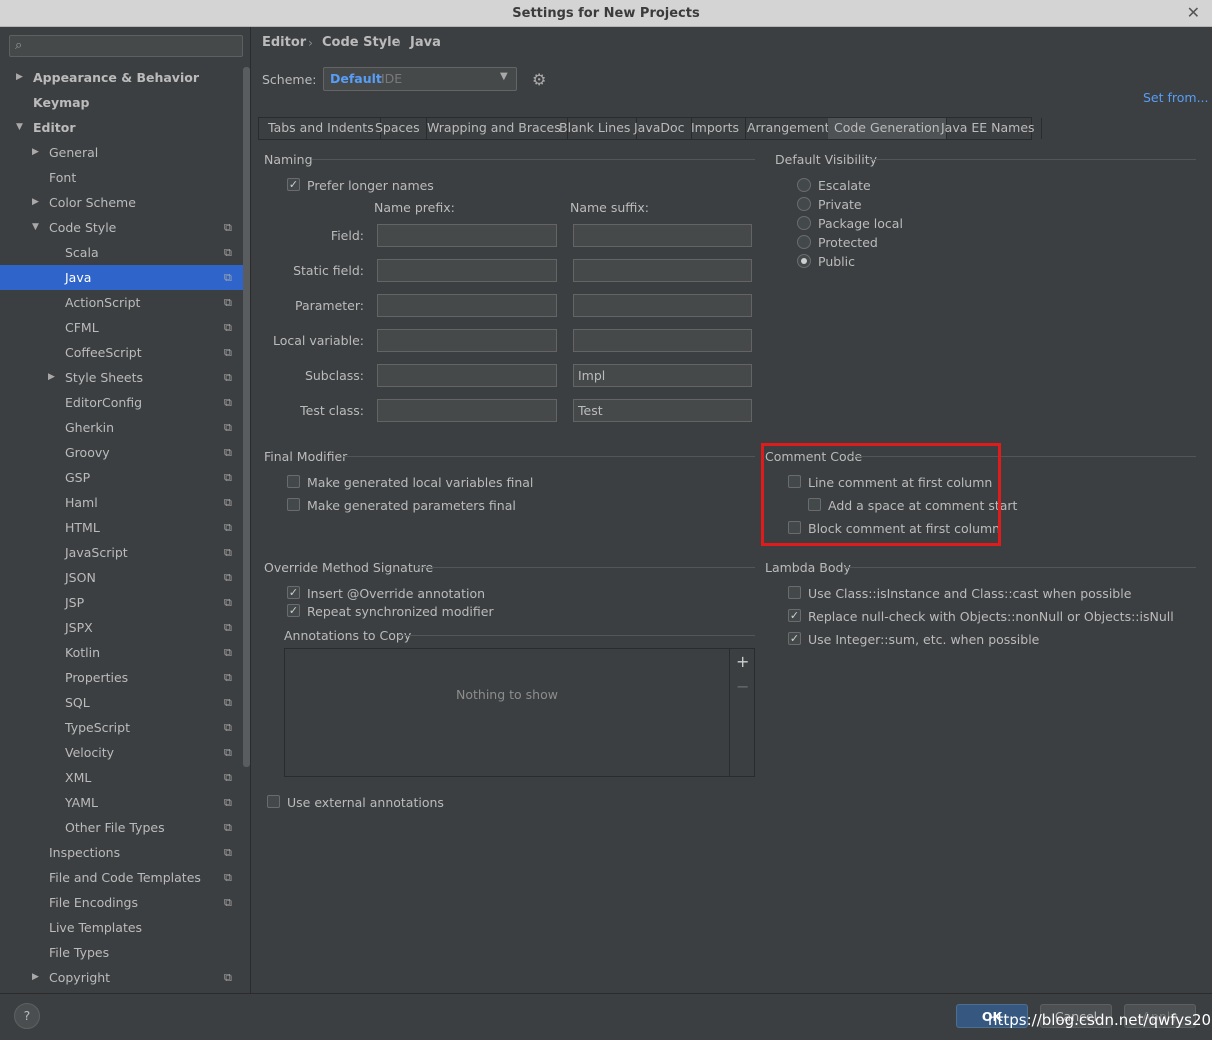 The height and width of the screenshot is (1040, 1212). What do you see at coordinates (125, 827) in the screenshot?
I see `tree-item: Other File Types ⧉` at bounding box center [125, 827].